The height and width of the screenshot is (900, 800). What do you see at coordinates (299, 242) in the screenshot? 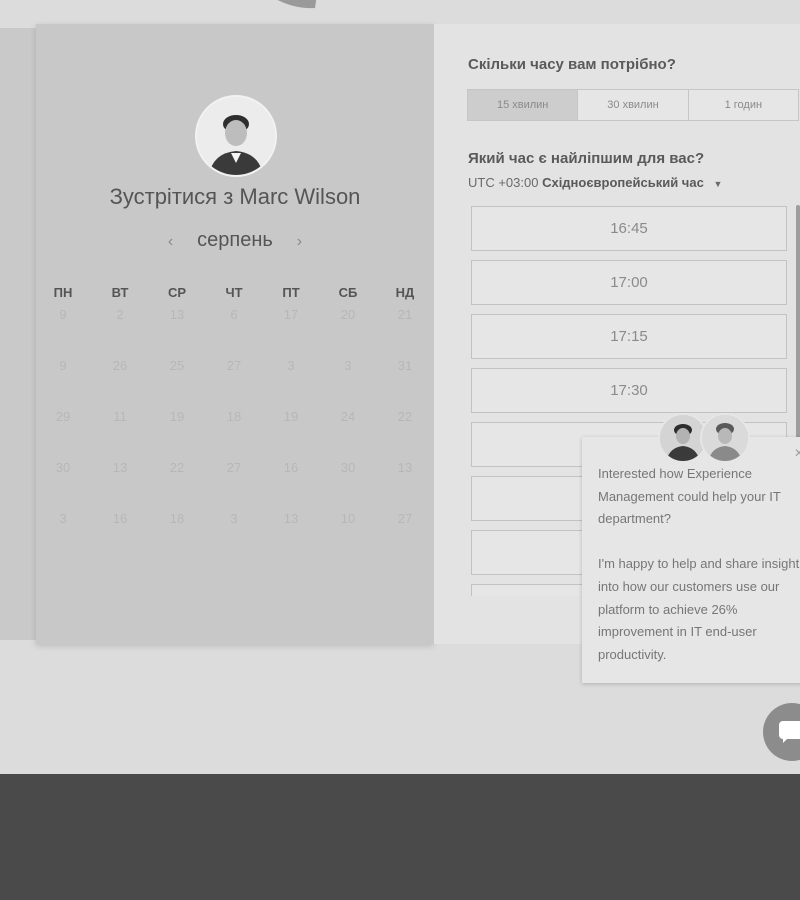
I see `chevron-right-icon: ›` at bounding box center [299, 242].